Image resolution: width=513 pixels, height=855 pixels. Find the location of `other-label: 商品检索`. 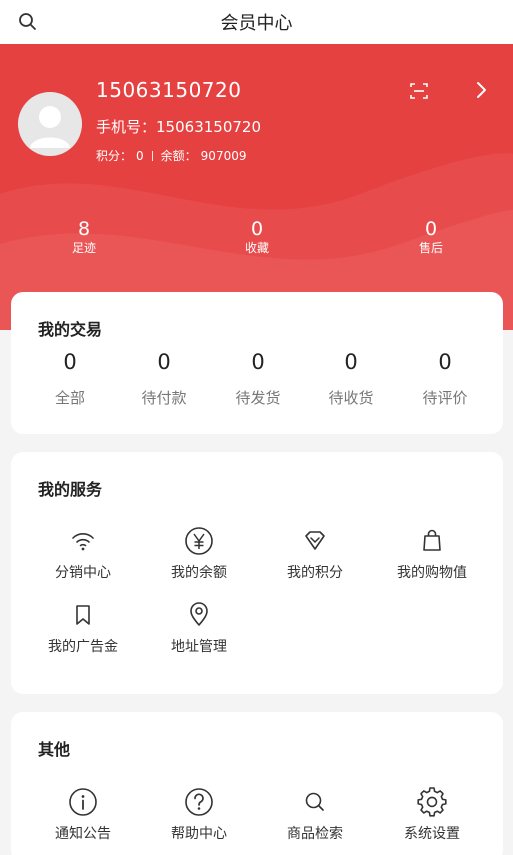

other-label: 商品检索 is located at coordinates (315, 834).